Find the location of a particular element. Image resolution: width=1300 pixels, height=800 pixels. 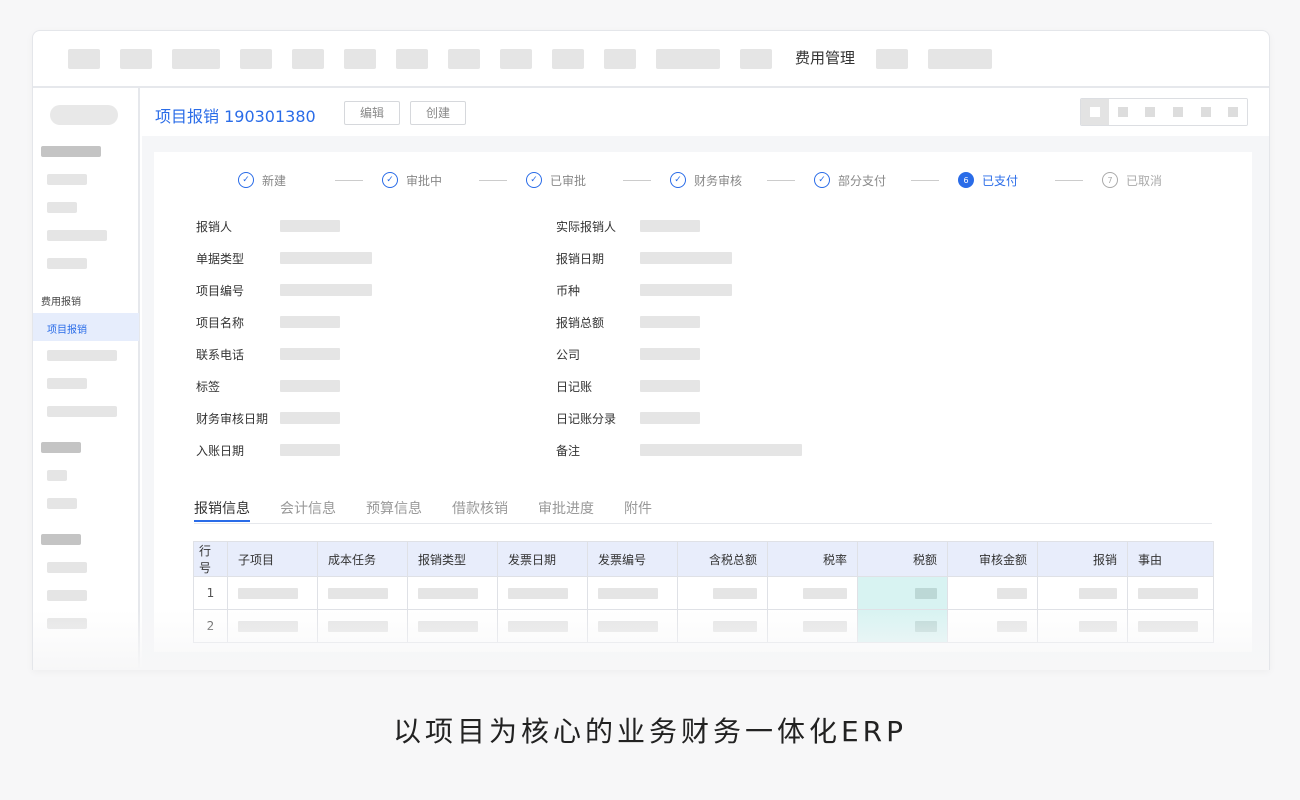

step-label: 已支付 is located at coordinates (1000, 180).